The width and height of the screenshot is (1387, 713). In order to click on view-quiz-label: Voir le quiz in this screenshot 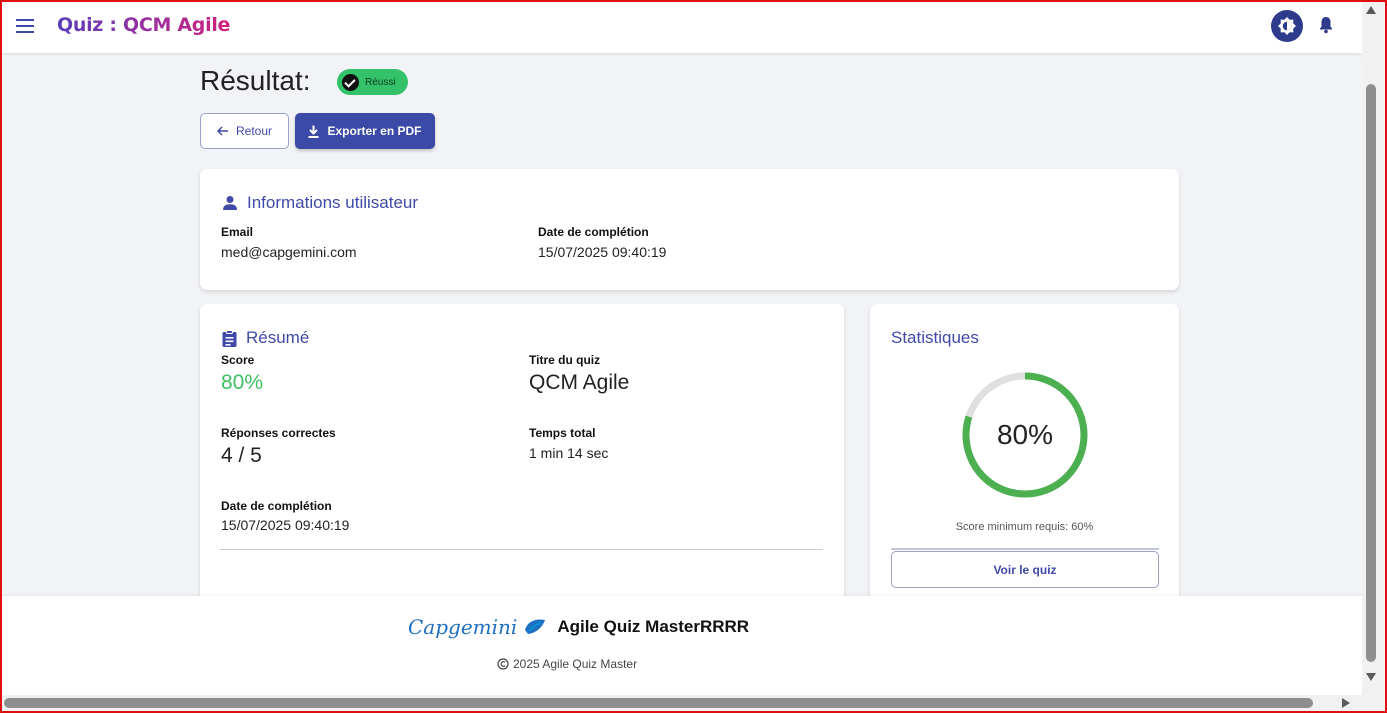, I will do `click(1025, 569)`.